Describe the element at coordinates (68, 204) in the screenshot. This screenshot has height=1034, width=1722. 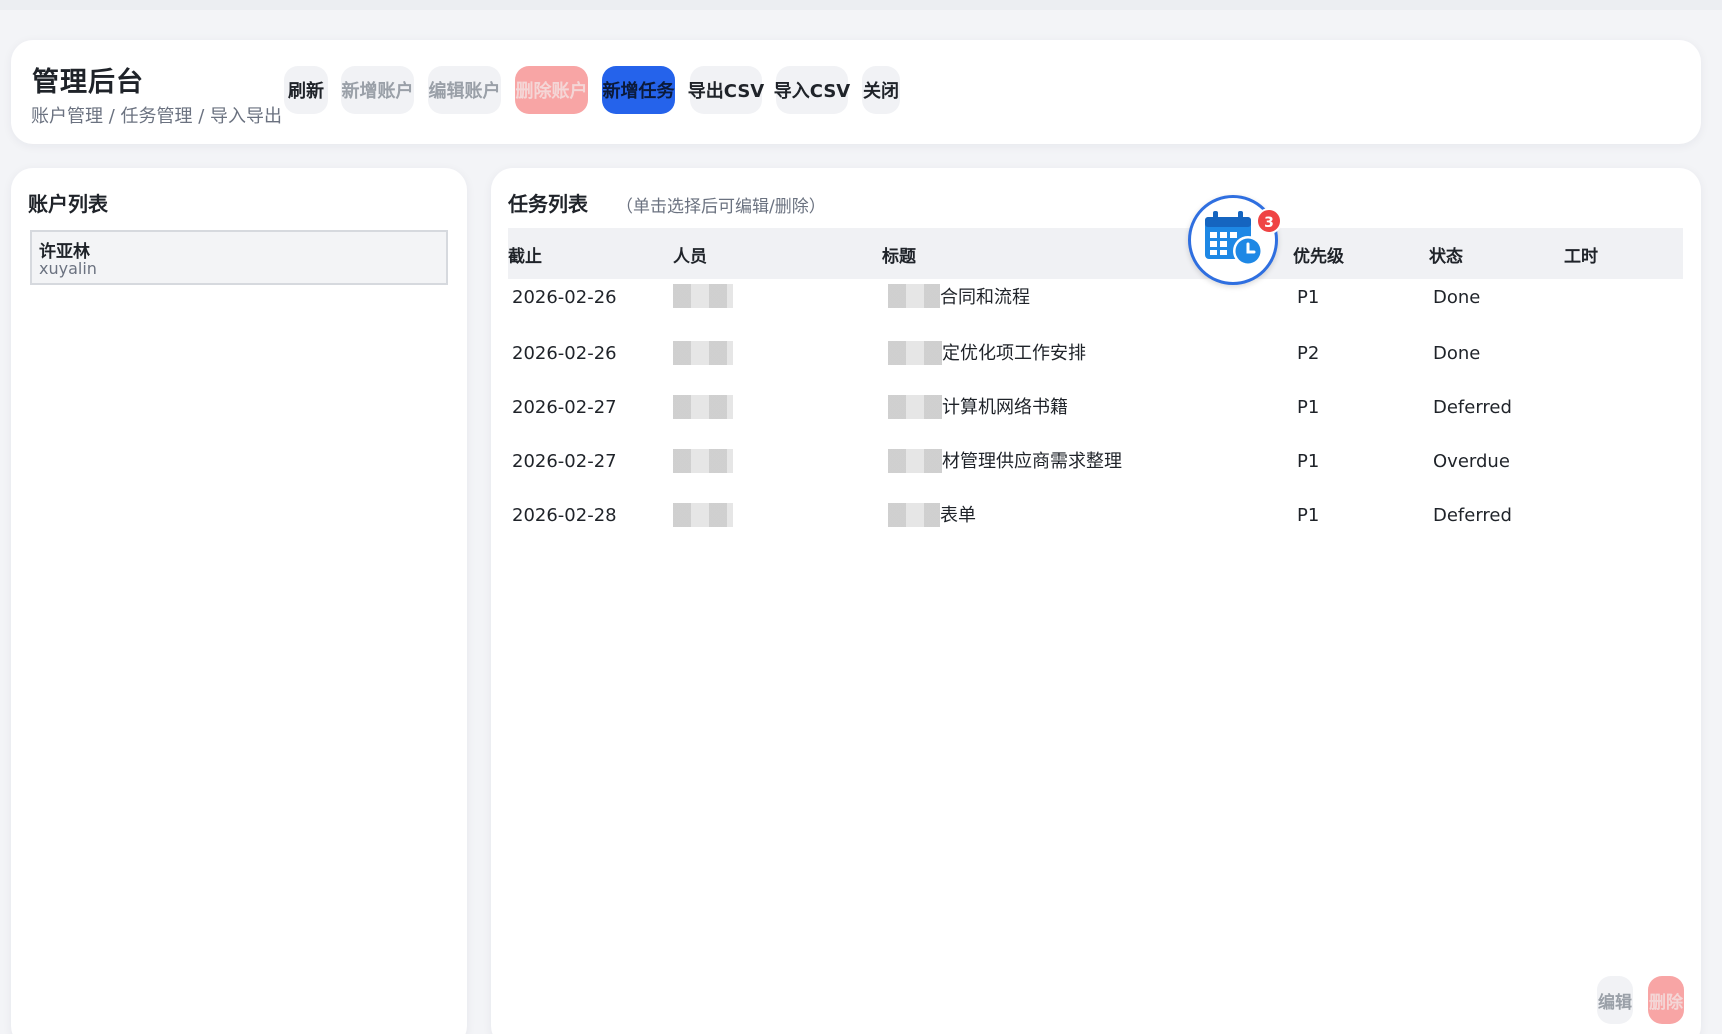
I see `account-list-title: 账户列表` at that location.